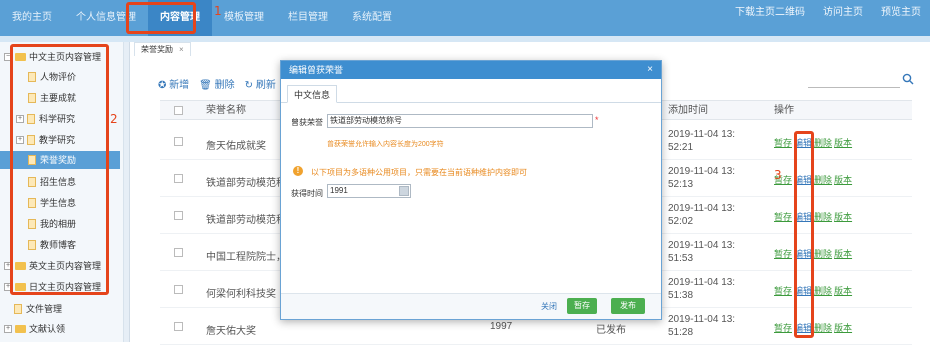  I want to click on toolbar: ✪ 新增 🗑 删除 ↻ 刷新, so click(217, 83).